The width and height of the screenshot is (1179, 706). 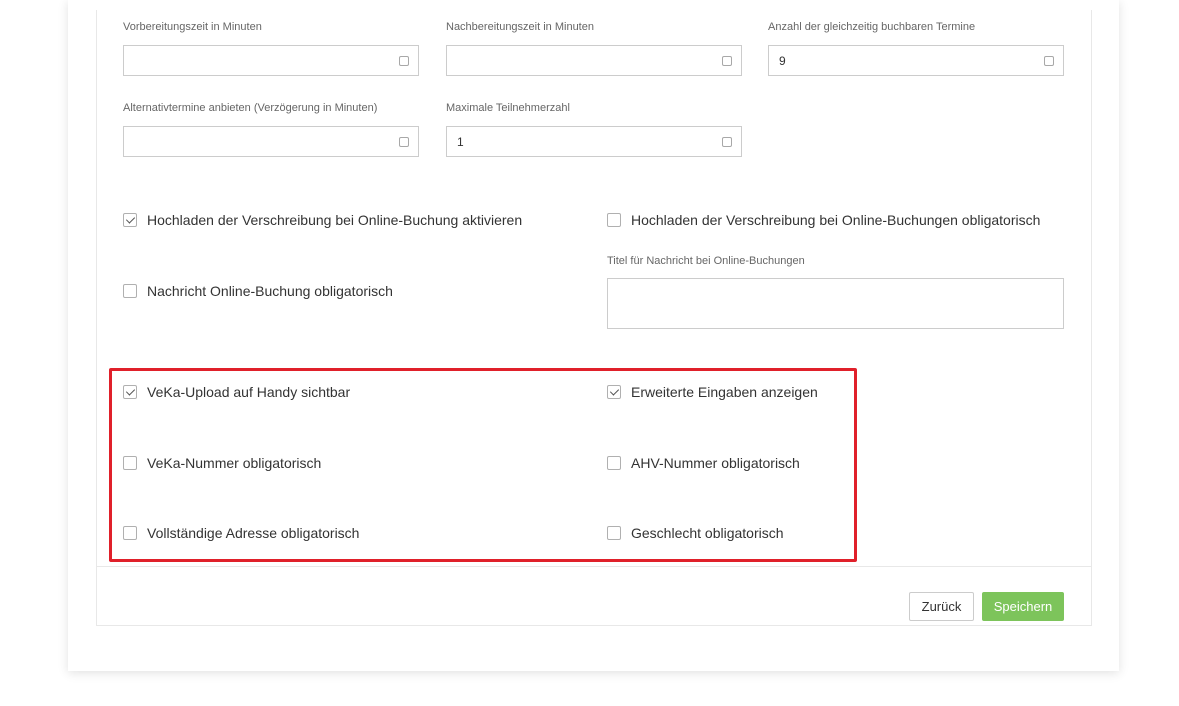 What do you see at coordinates (594, 141) in the screenshot?
I see `max-participants-input: 1` at bounding box center [594, 141].